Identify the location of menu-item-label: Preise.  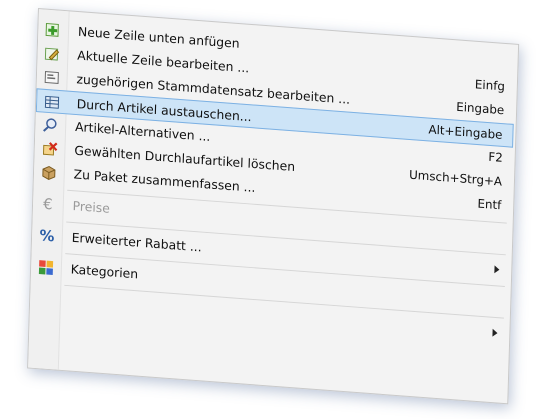
(91, 207).